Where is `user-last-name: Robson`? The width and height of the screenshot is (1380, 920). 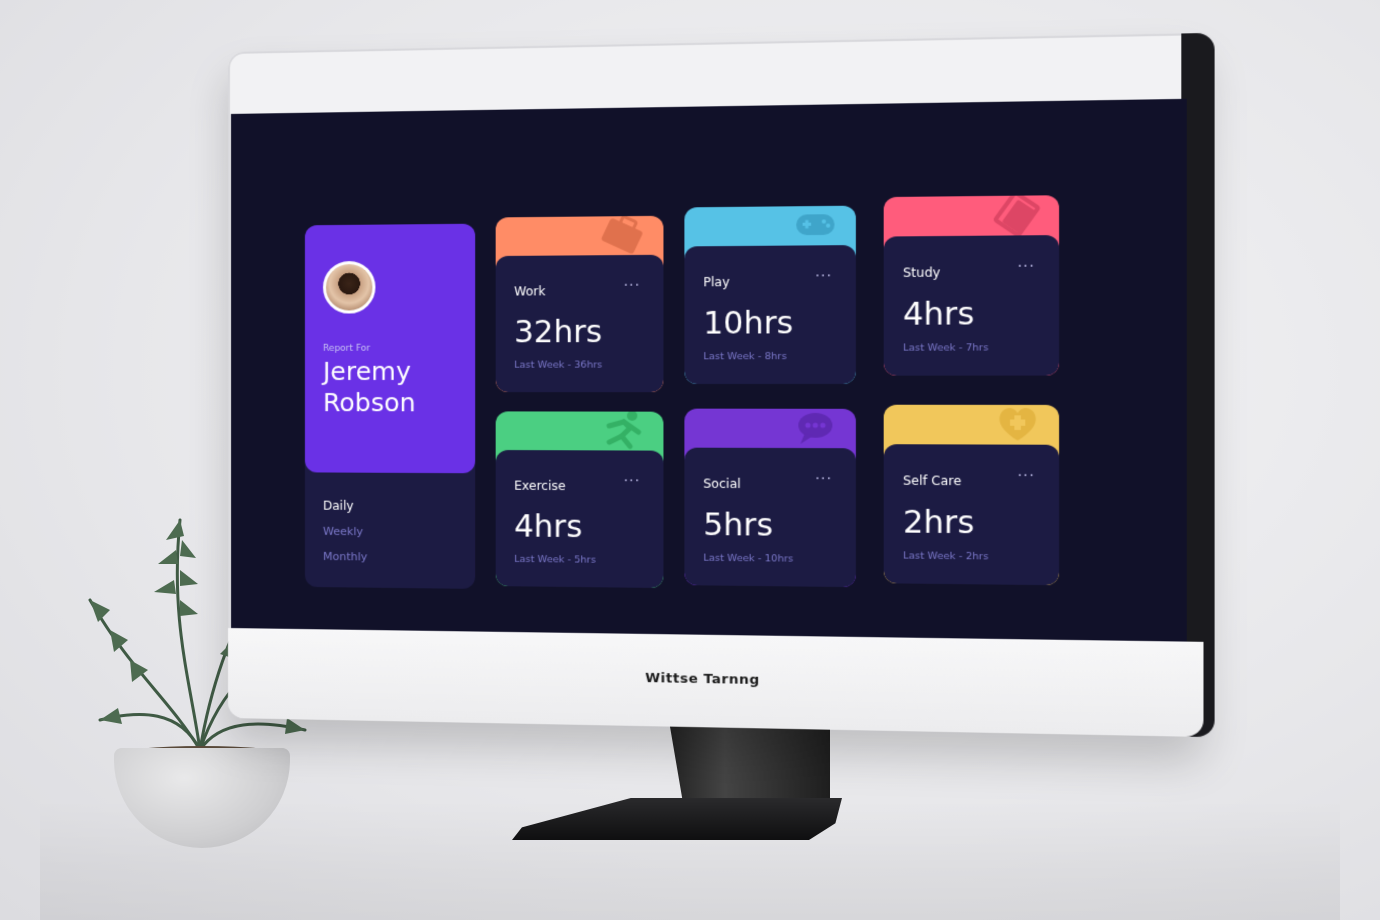
user-last-name: Robson is located at coordinates (369, 403).